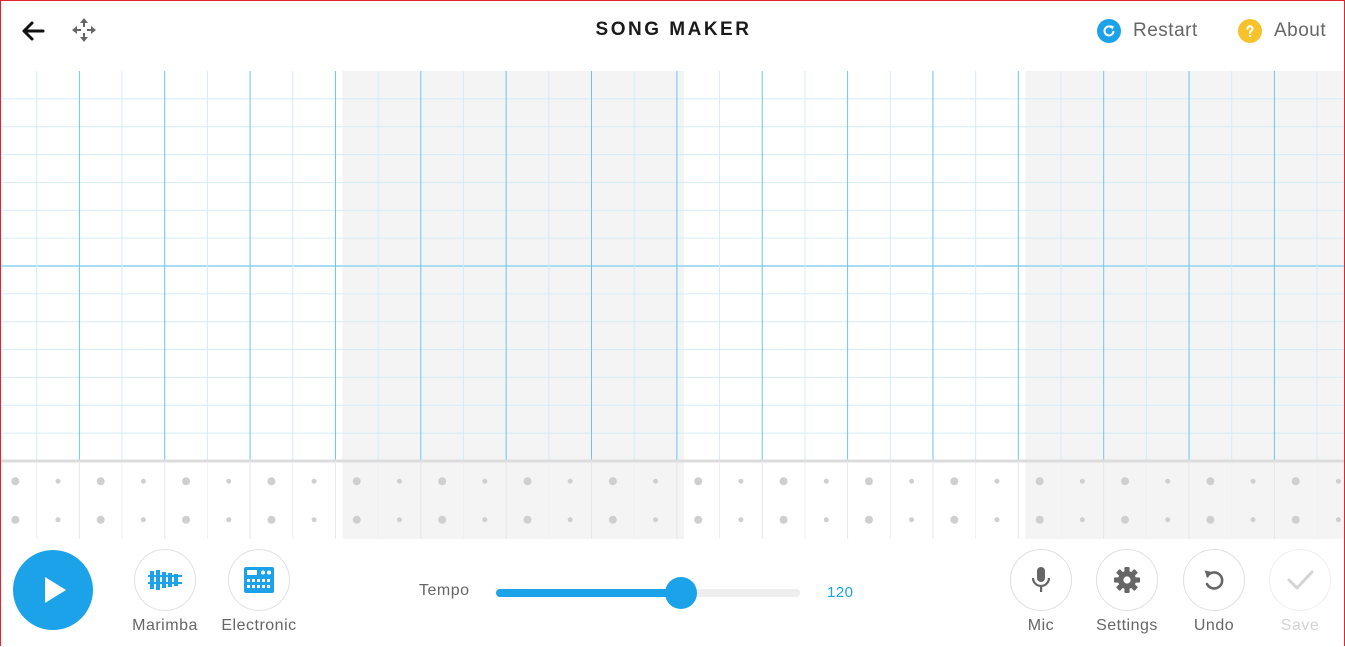 Image resolution: width=1345 pixels, height=647 pixels. What do you see at coordinates (55, 590) in the screenshot?
I see `play-icon` at bounding box center [55, 590].